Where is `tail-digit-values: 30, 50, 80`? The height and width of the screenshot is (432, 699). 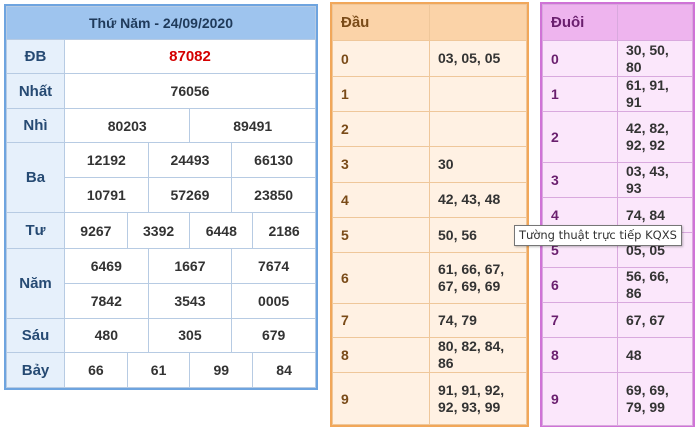
tail-digit-values: 30, 50, 80 is located at coordinates (655, 58).